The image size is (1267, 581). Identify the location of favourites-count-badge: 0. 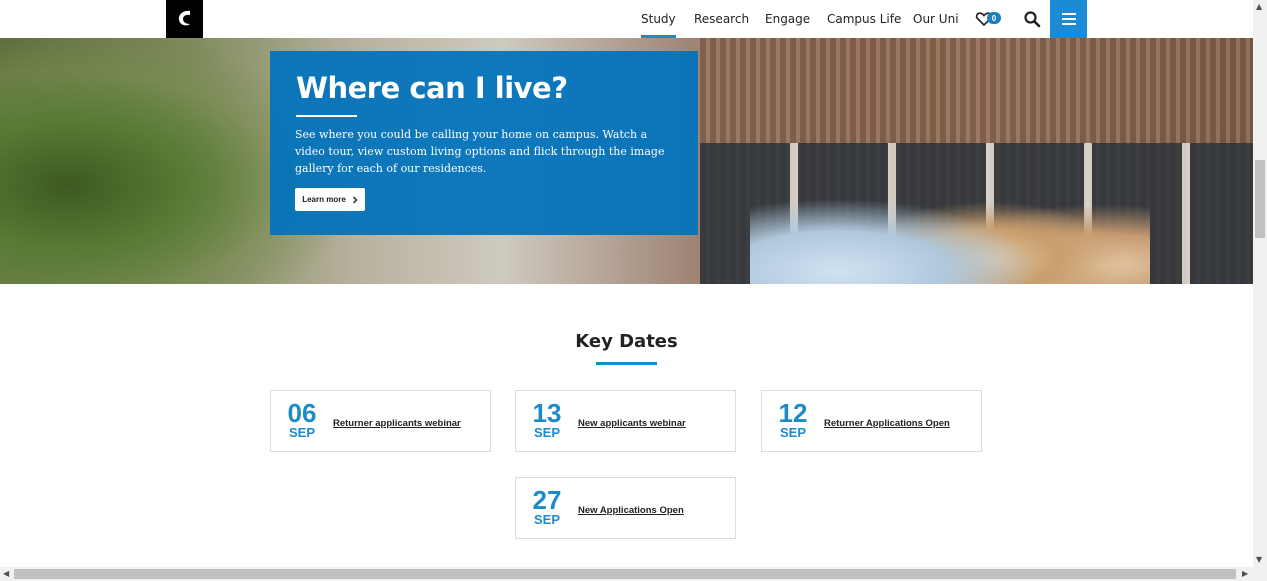
(994, 18).